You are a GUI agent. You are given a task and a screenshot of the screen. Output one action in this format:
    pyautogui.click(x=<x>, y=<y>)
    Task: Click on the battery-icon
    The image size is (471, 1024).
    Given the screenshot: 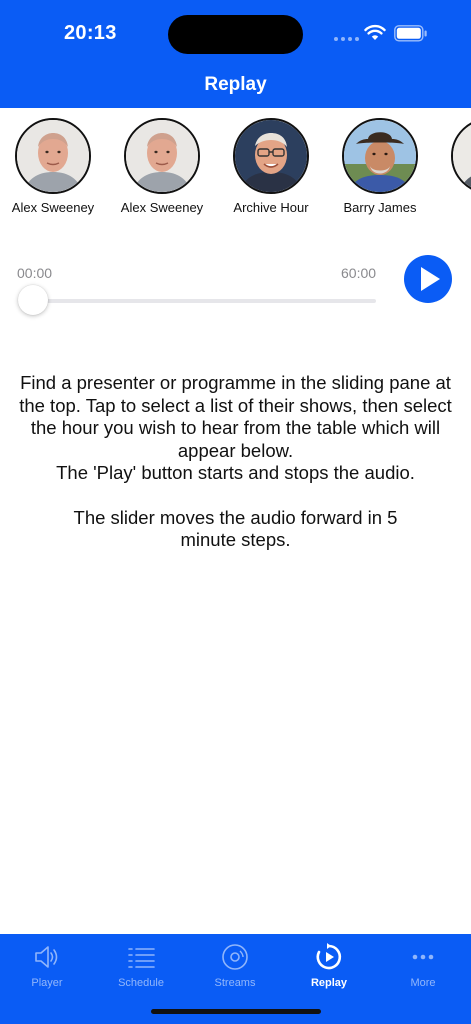 What is the action you would take?
    pyautogui.click(x=410, y=33)
    